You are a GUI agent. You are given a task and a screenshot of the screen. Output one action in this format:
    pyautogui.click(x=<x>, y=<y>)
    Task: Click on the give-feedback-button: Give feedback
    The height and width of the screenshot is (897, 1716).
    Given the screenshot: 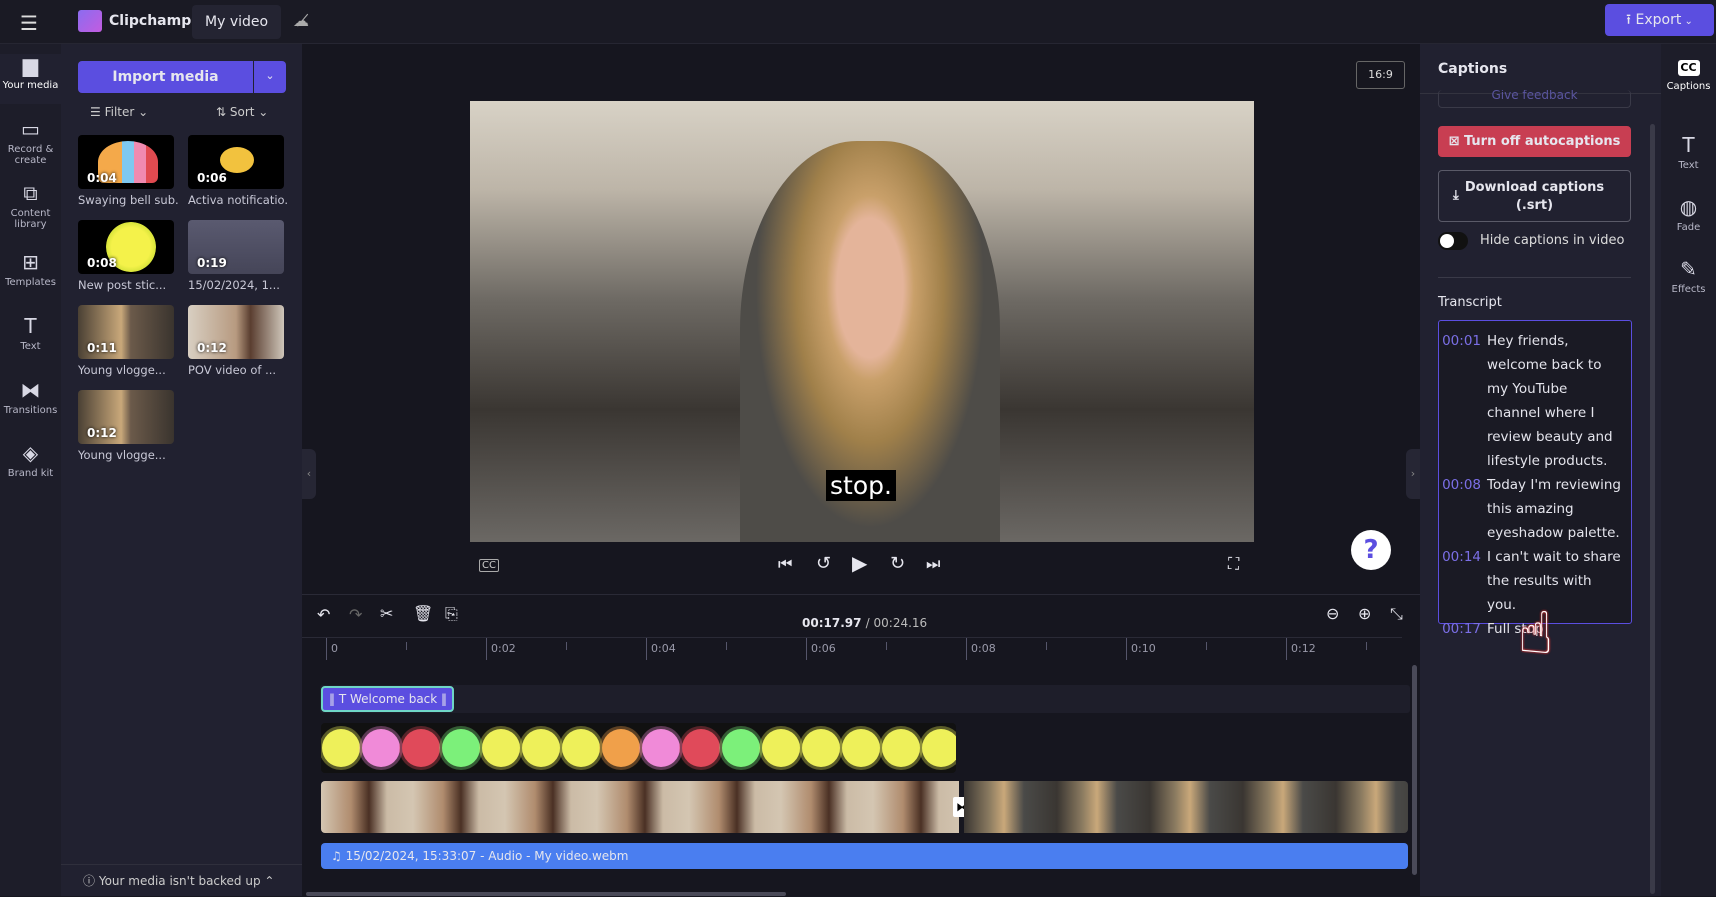 What is the action you would take?
    pyautogui.click(x=1534, y=99)
    